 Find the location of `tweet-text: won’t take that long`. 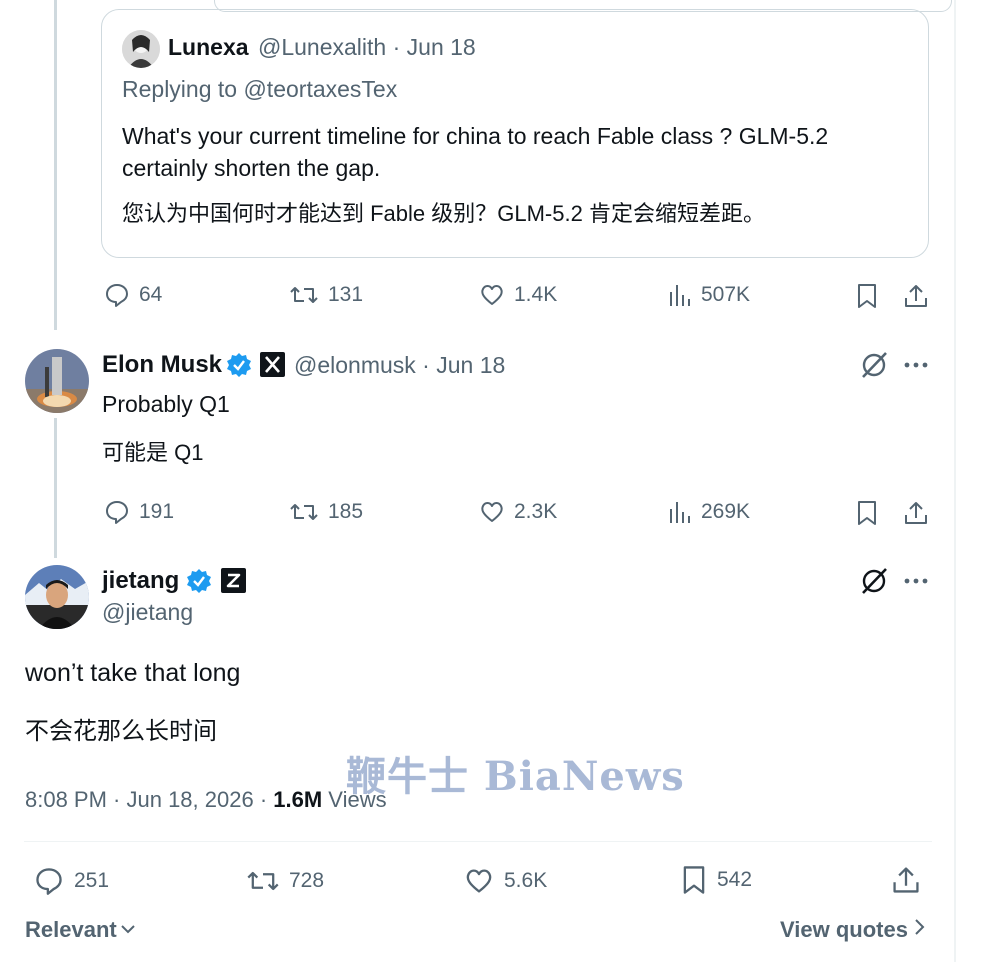

tweet-text: won’t take that long is located at coordinates (133, 673).